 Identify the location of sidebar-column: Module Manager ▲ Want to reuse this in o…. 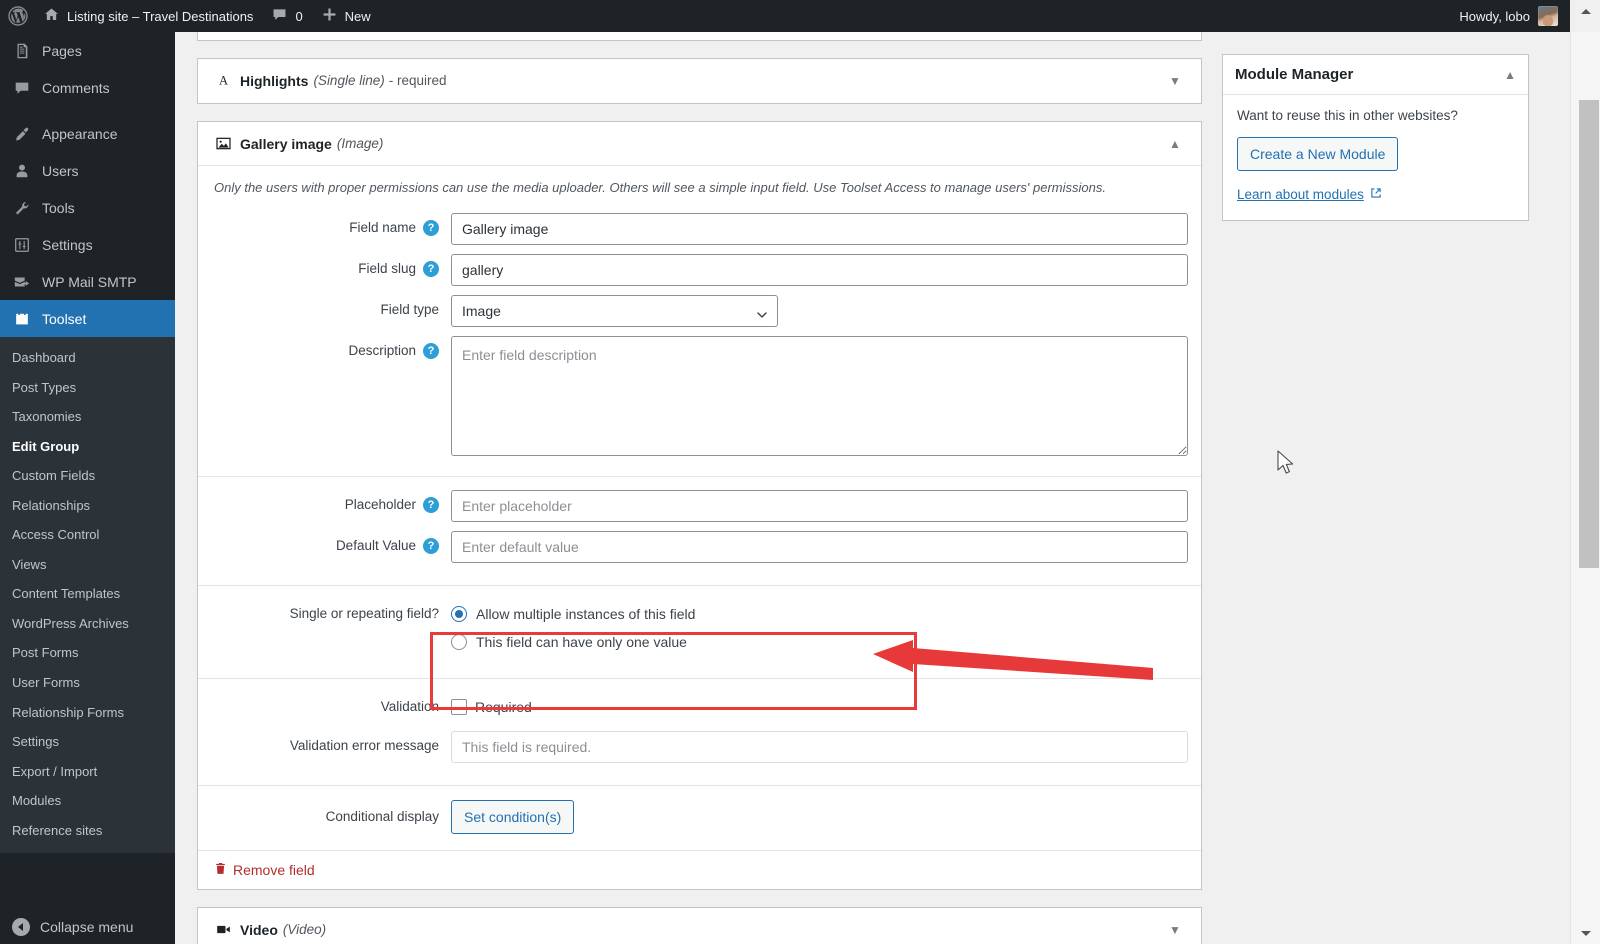
(1375, 137).